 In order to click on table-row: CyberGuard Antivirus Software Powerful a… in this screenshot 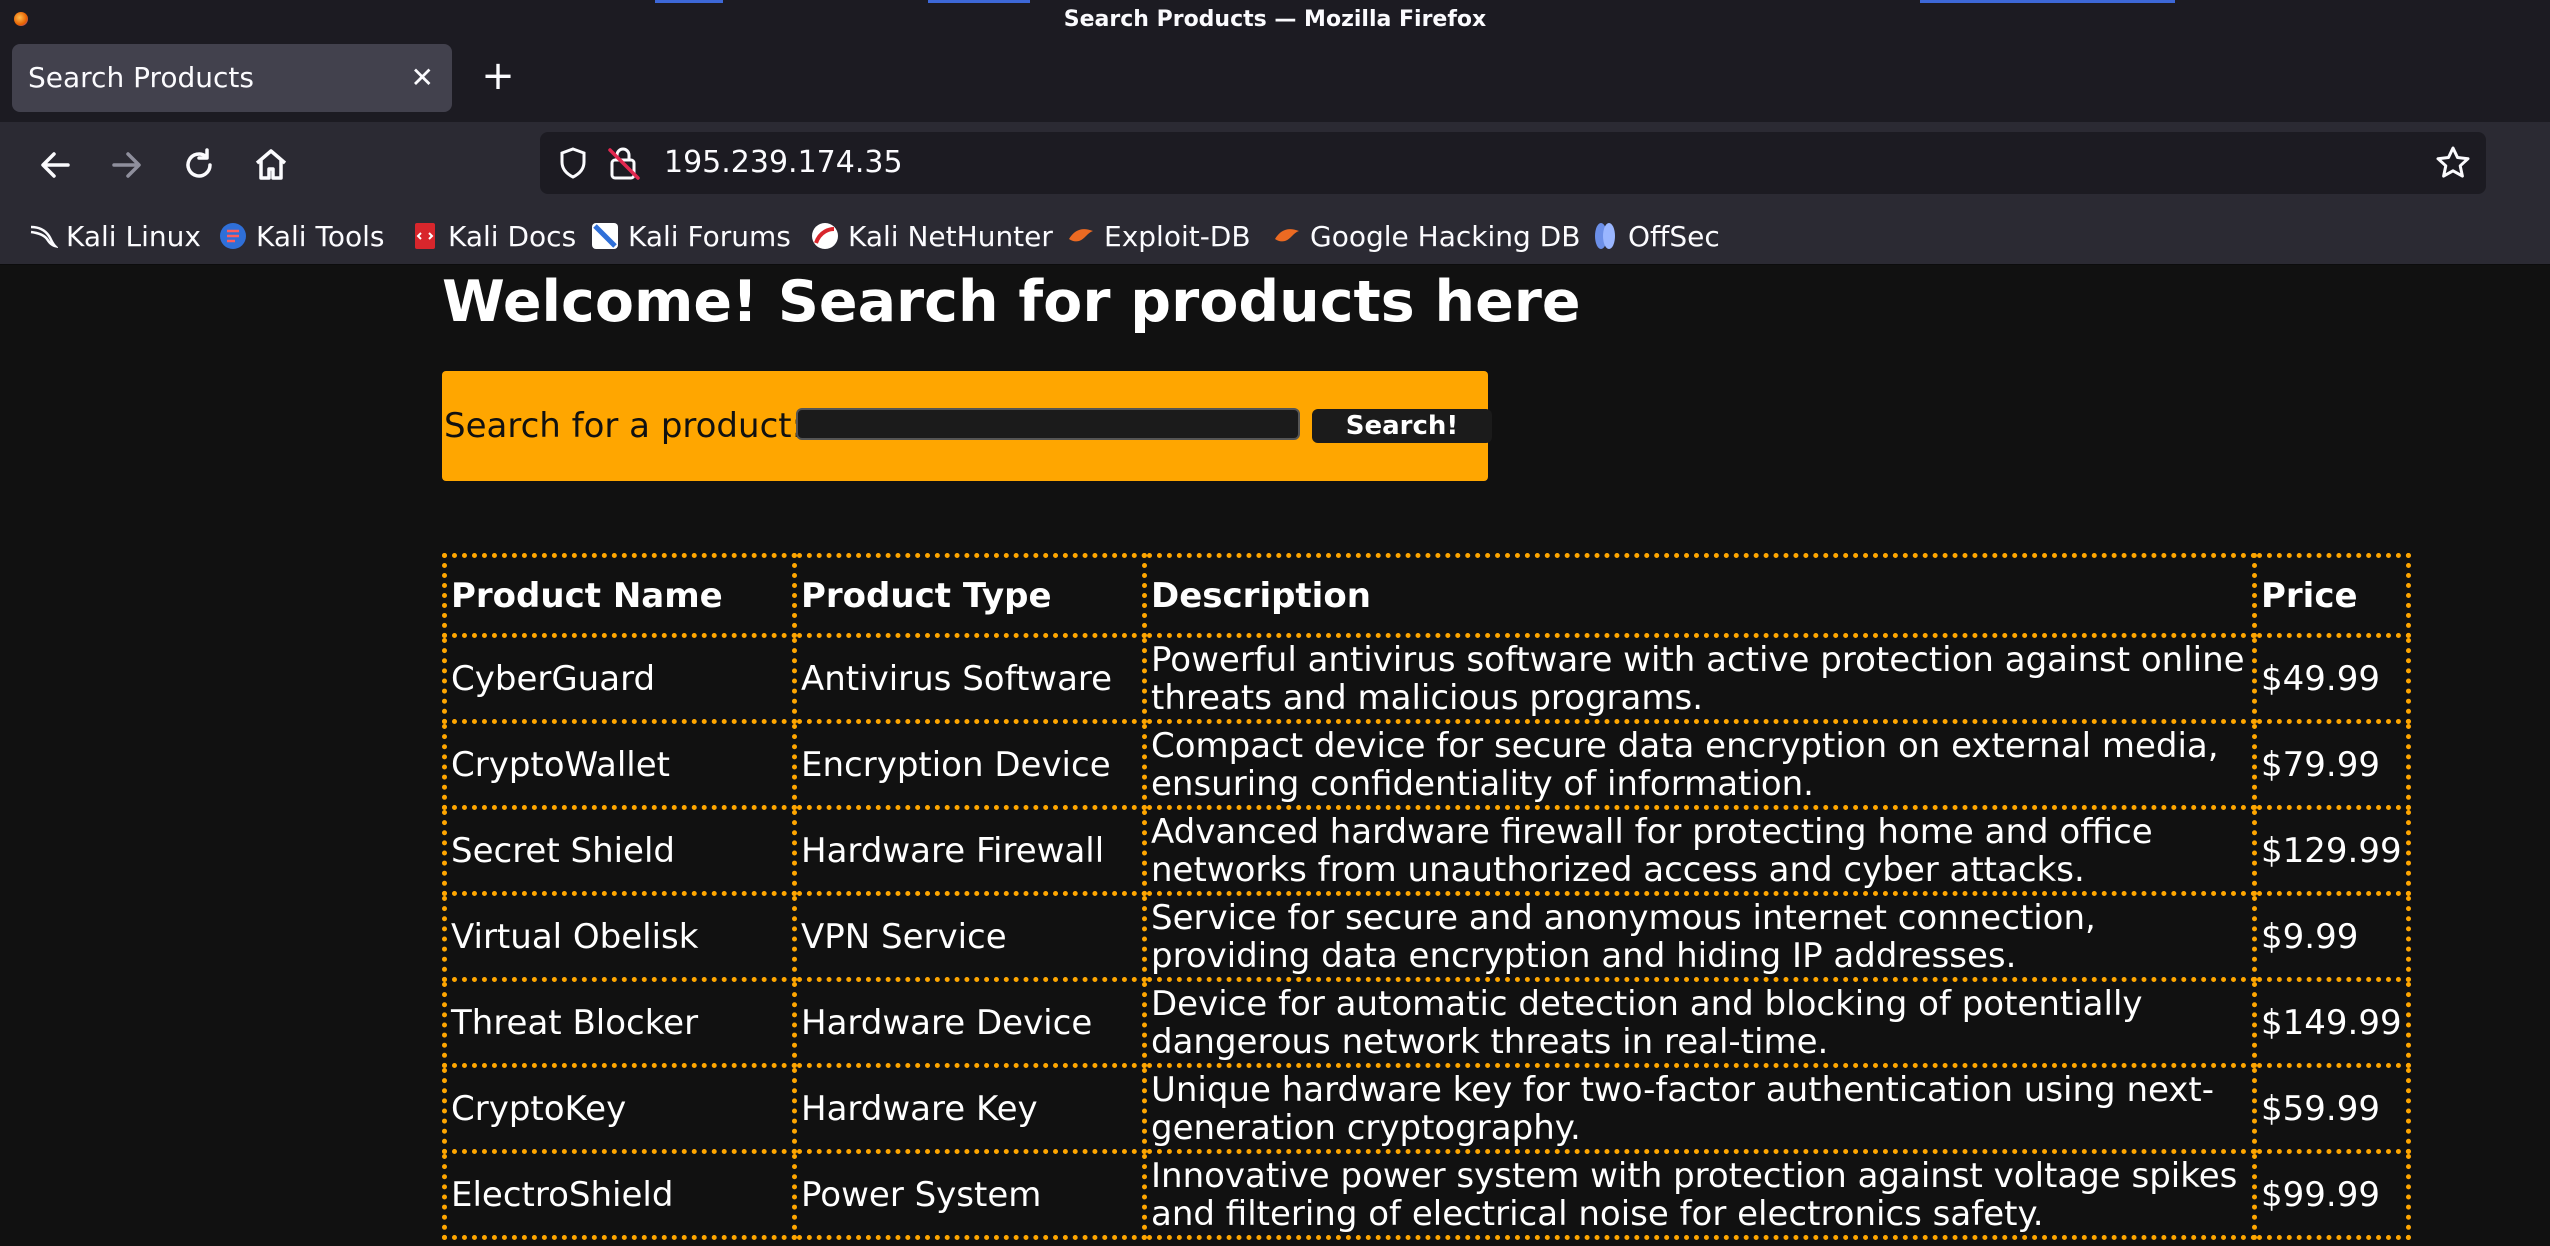, I will do `click(1426, 678)`.